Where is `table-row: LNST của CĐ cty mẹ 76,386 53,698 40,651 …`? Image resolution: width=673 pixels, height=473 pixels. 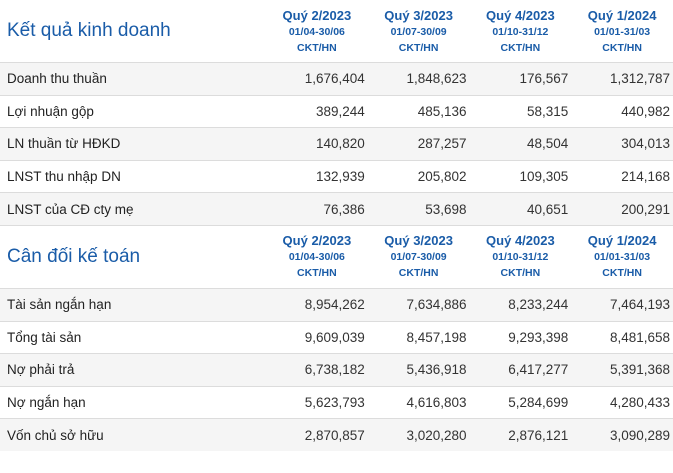 table-row: LNST của CĐ cty mẹ 76,386 53,698 40,651 … is located at coordinates (336, 208).